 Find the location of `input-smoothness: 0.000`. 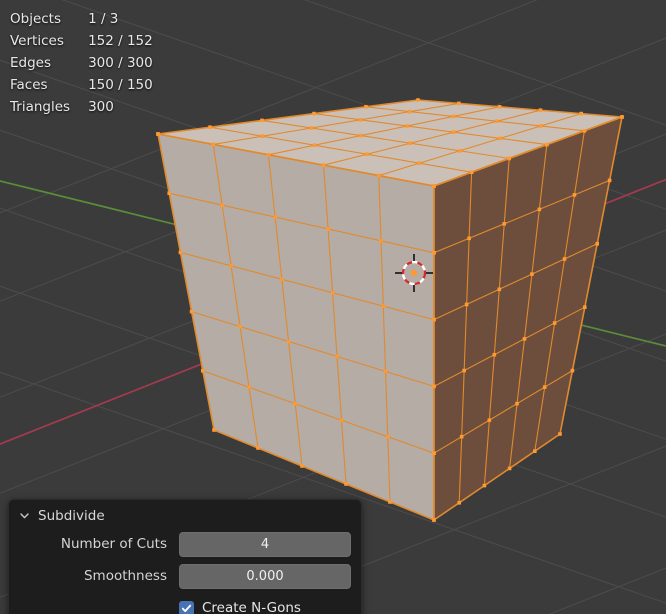

input-smoothness: 0.000 is located at coordinates (265, 576).